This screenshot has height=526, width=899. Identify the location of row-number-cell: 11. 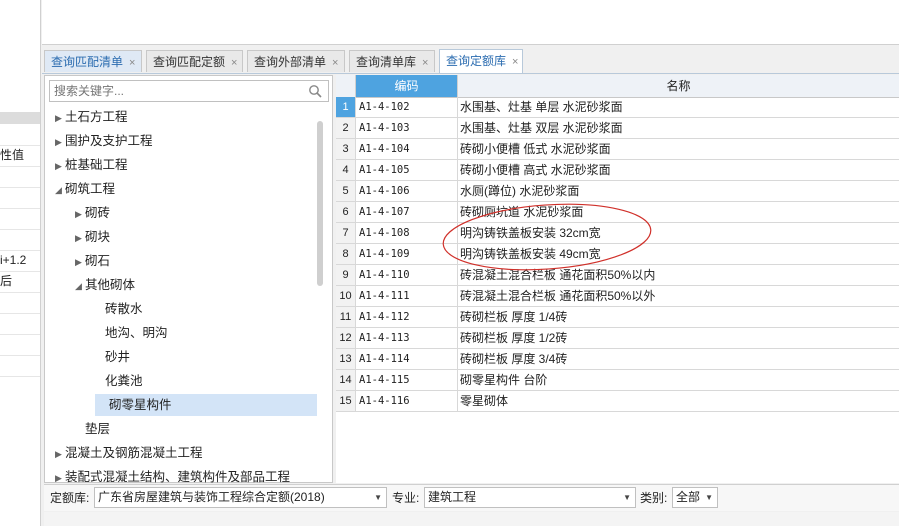
(346, 317).